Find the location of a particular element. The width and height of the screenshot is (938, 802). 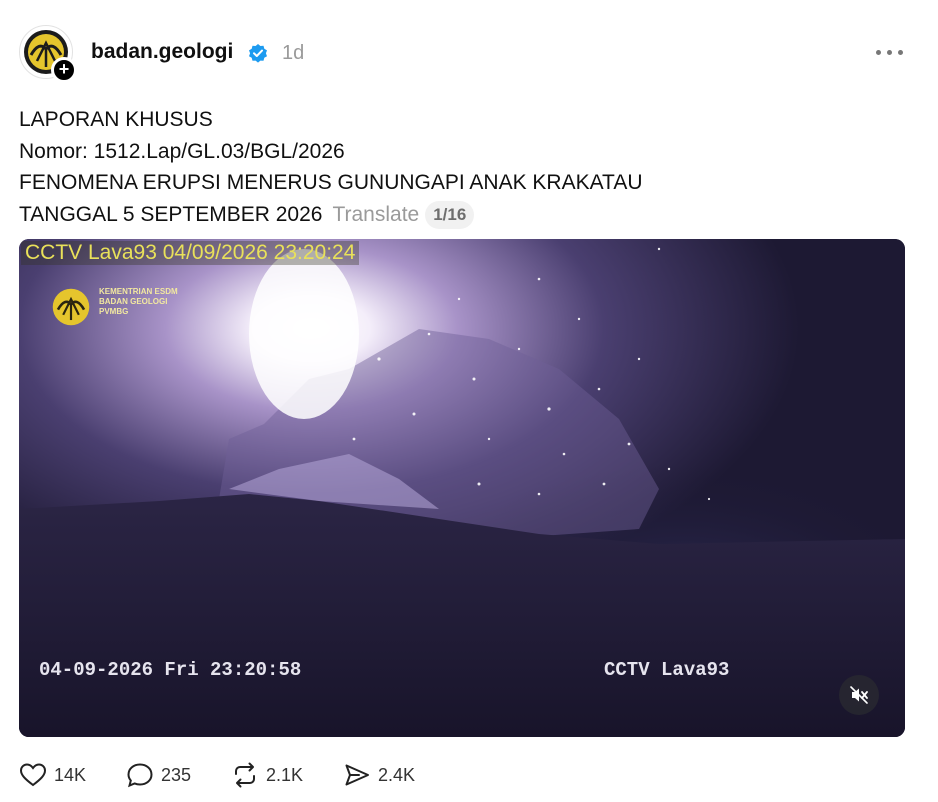

post-line: Nomor: 1512.Lap/GL.03/BGL/2026 is located at coordinates (182, 151).